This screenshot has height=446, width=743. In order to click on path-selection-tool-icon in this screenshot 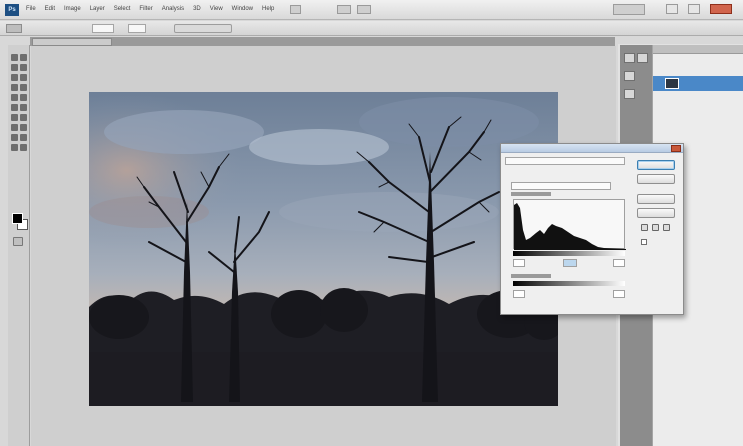, I will do `click(23, 127)`.